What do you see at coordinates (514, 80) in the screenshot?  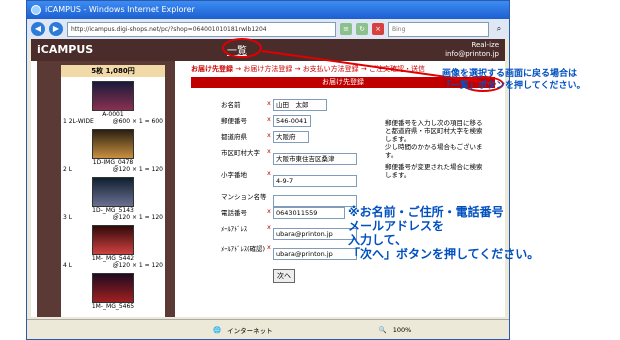 I see `annotation-list: 画像を選択する画面に戻る場合は 「一覧」ボタンを押してください。` at bounding box center [514, 80].